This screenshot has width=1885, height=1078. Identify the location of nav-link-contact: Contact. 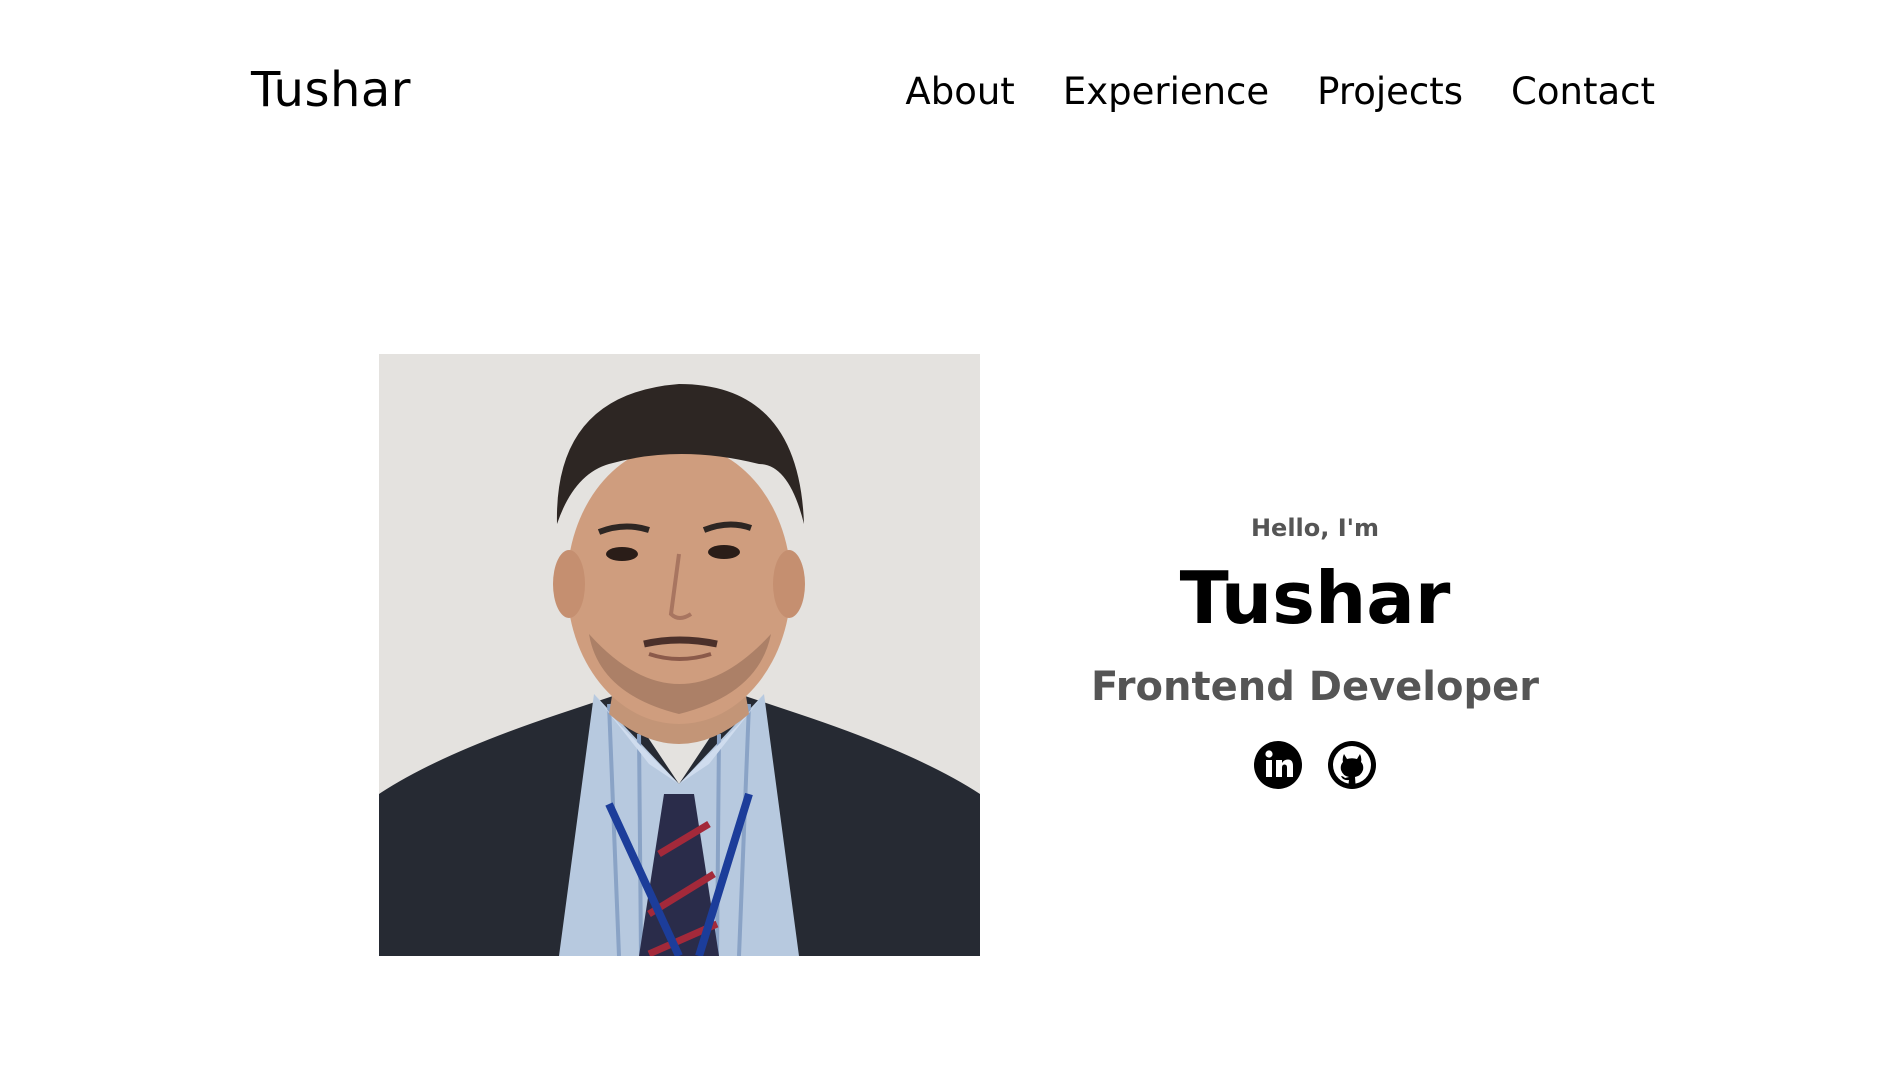
(1583, 91).